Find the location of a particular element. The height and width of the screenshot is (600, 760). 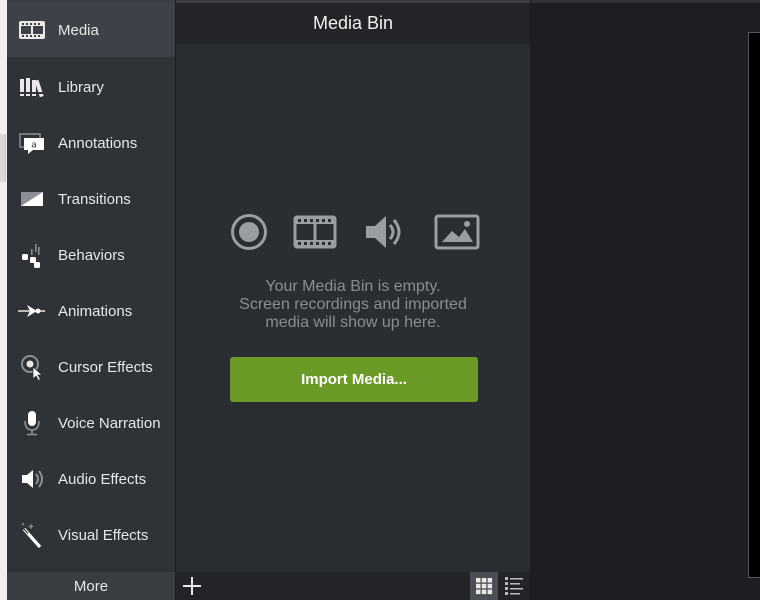

sidebar-item-library: Library is located at coordinates (91, 87).